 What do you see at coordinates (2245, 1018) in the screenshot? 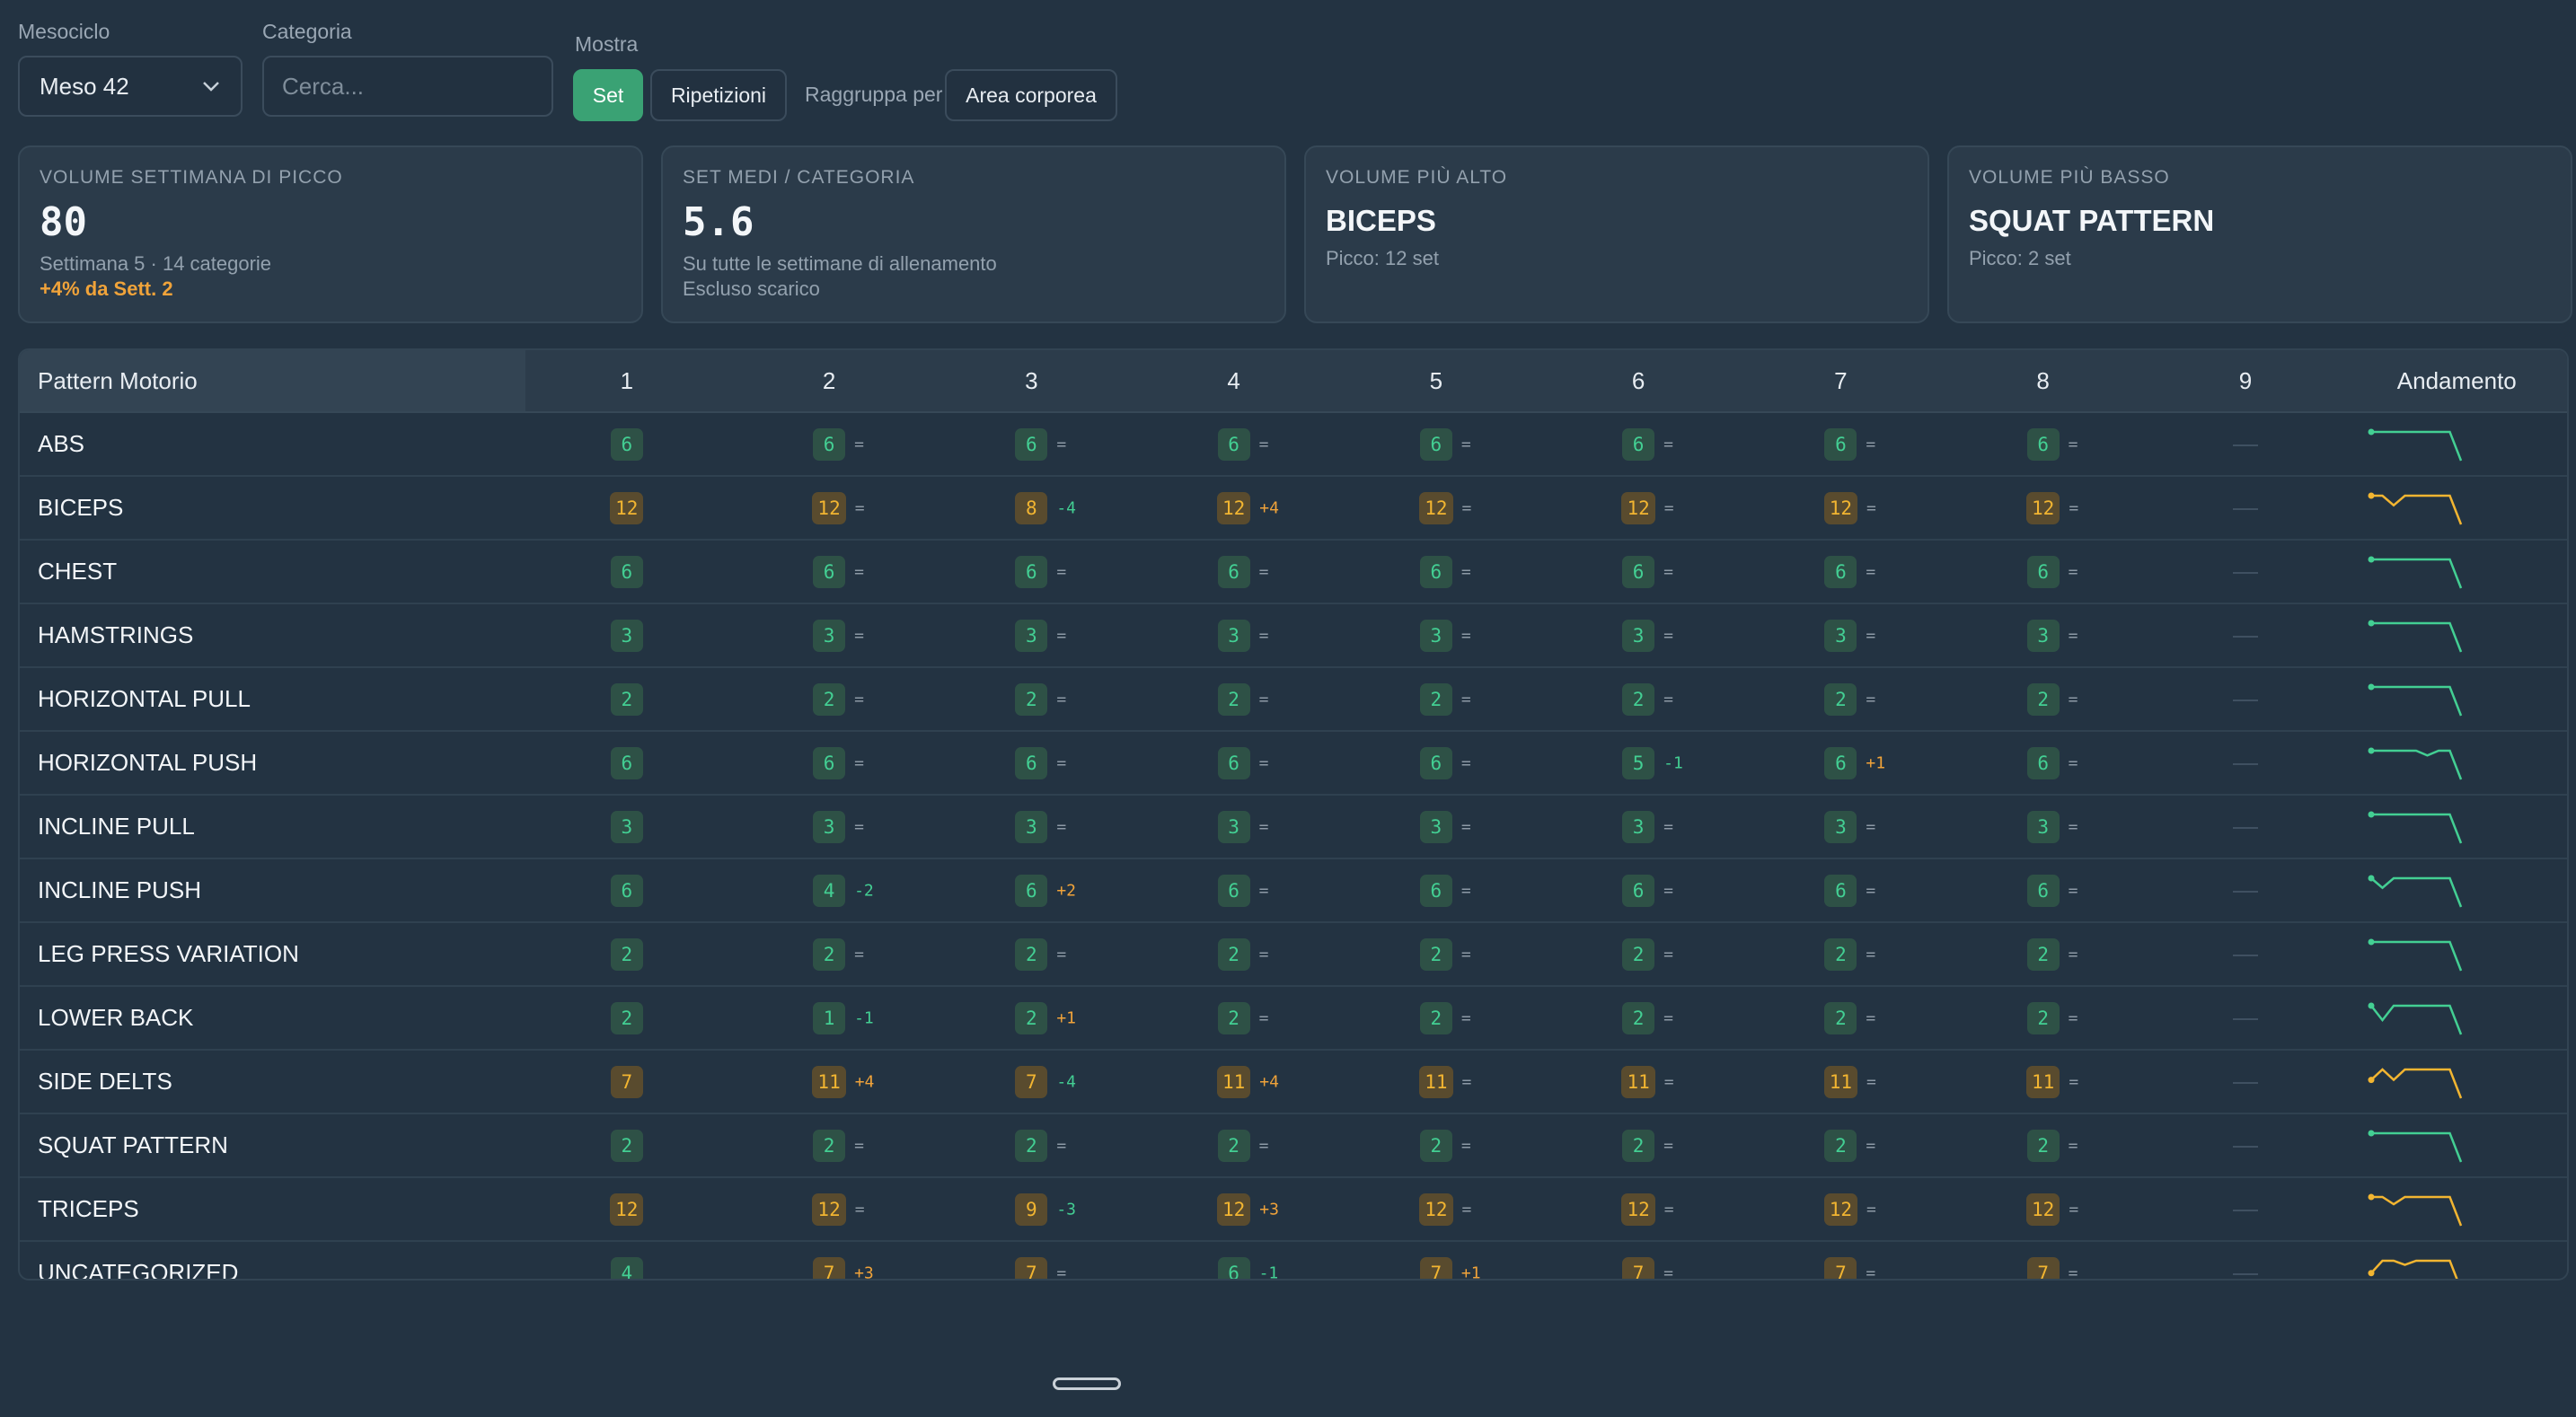
I see `week-cell` at bounding box center [2245, 1018].